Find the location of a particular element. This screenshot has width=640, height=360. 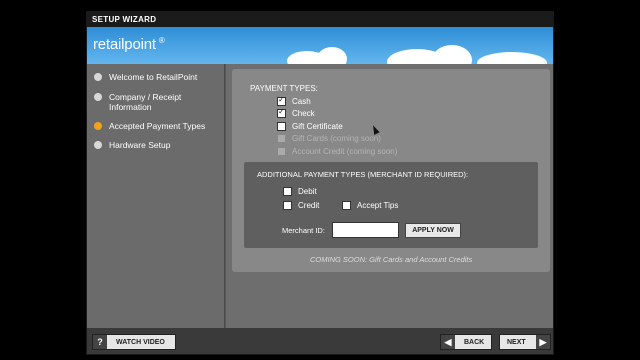

merchant-id-label: Merchant ID: is located at coordinates (303, 230).